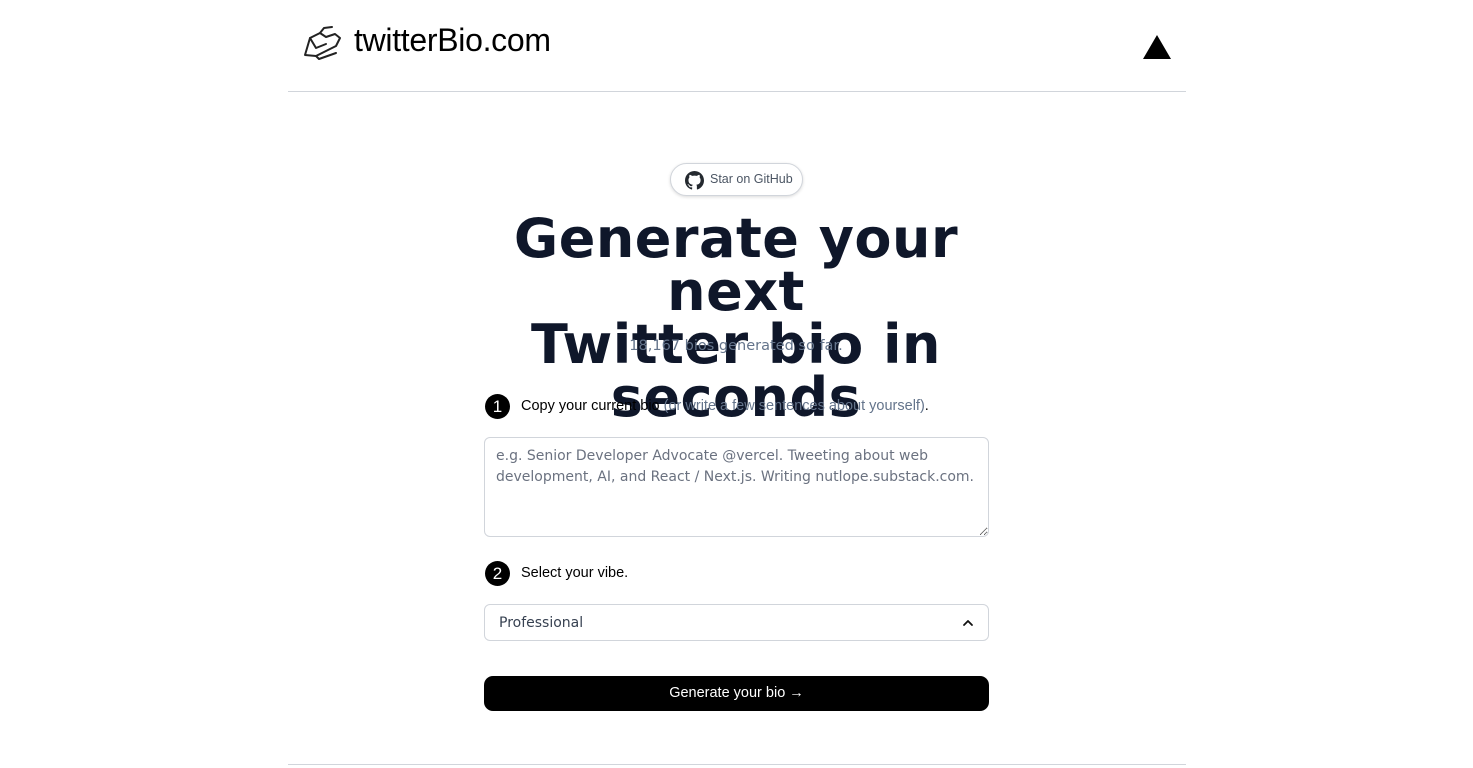 The width and height of the screenshot is (1473, 768). What do you see at coordinates (323, 43) in the screenshot?
I see `writing-hand-icon` at bounding box center [323, 43].